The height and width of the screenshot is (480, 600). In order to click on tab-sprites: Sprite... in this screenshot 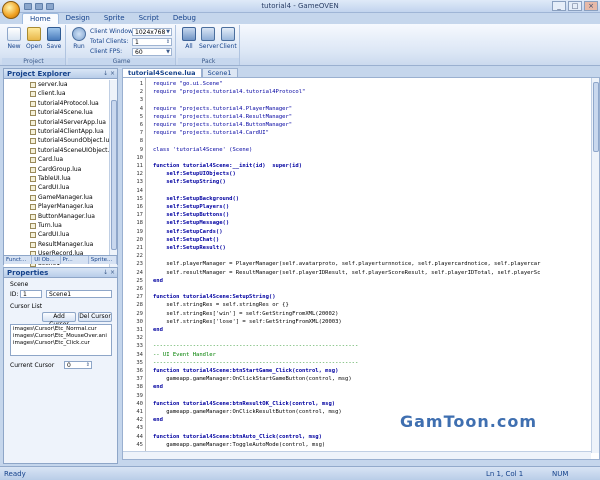, I will do `click(103, 260)`.